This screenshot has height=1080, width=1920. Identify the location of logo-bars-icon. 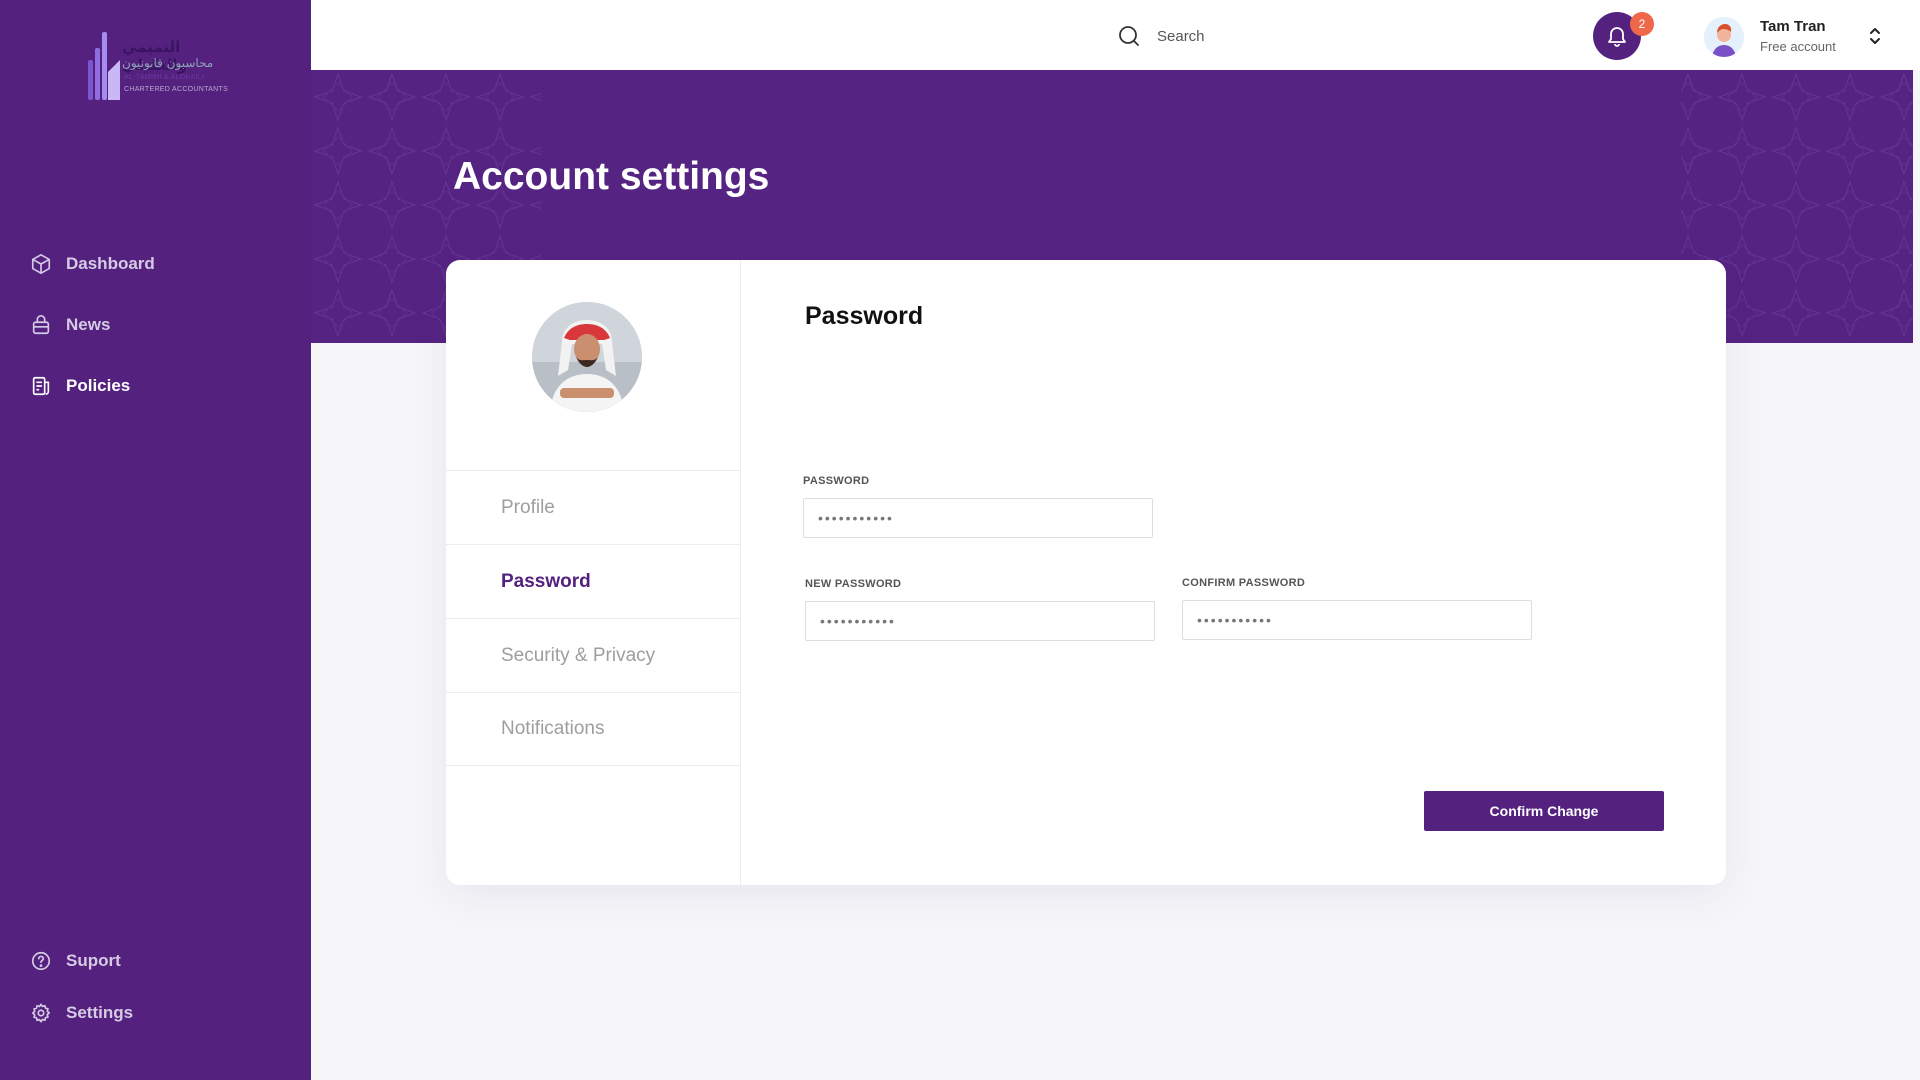
(104, 66).